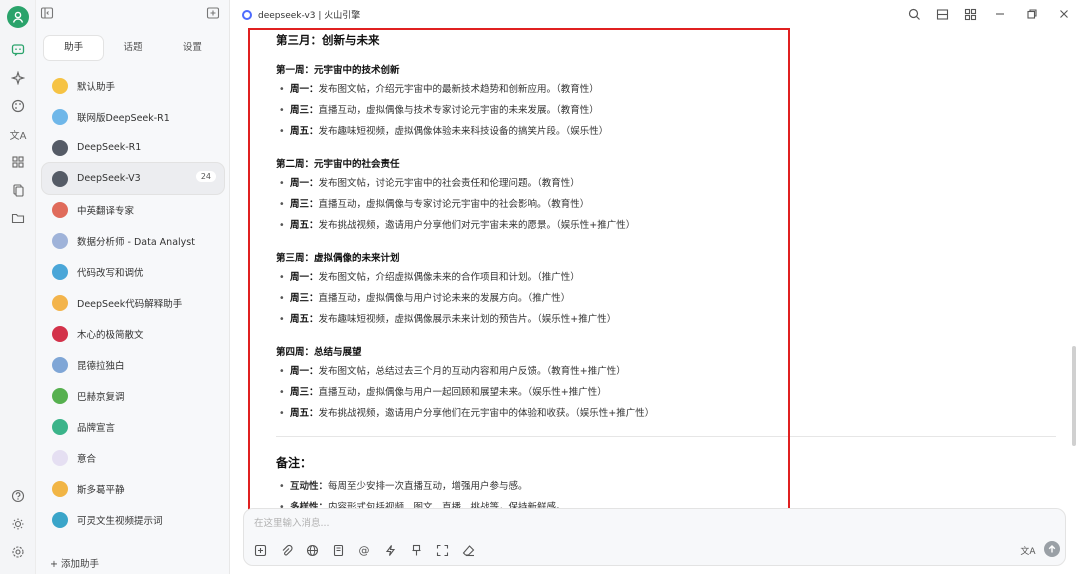  Describe the element at coordinates (477, 225) in the screenshot. I see `schedule-text: 发布挑战视频，邀请用户分享他们对元宇宙未来的愿景。（娱乐性+推广性）` at that location.